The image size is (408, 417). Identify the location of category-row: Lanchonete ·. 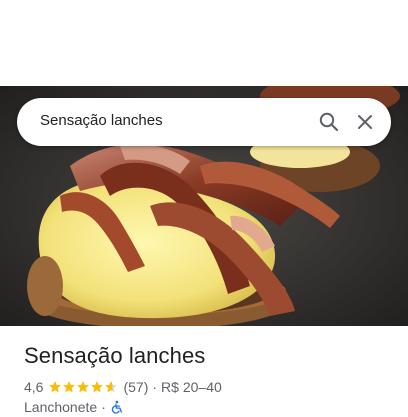
(74, 407).